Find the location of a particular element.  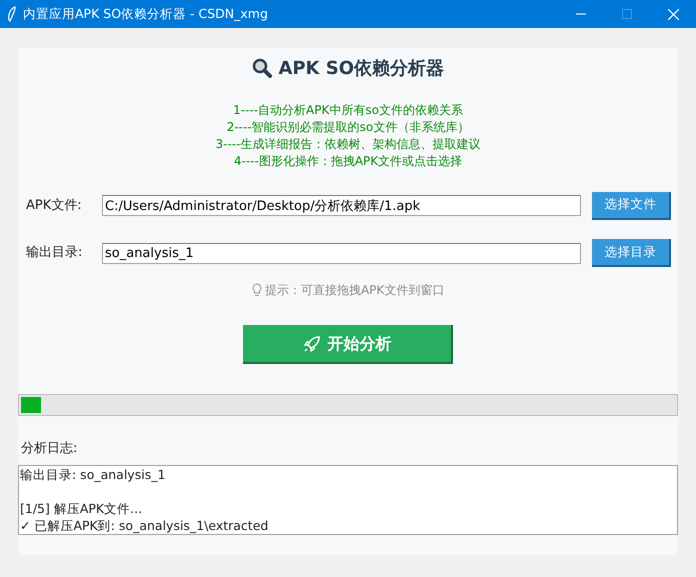

feature-line: 2----智能识别必需提取的so文件（非系统库） is located at coordinates (348, 127).